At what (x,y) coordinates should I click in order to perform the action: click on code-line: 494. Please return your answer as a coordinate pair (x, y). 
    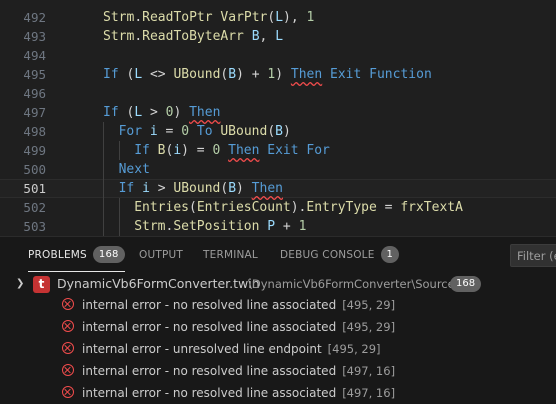
    Looking at the image, I should click on (278, 55).